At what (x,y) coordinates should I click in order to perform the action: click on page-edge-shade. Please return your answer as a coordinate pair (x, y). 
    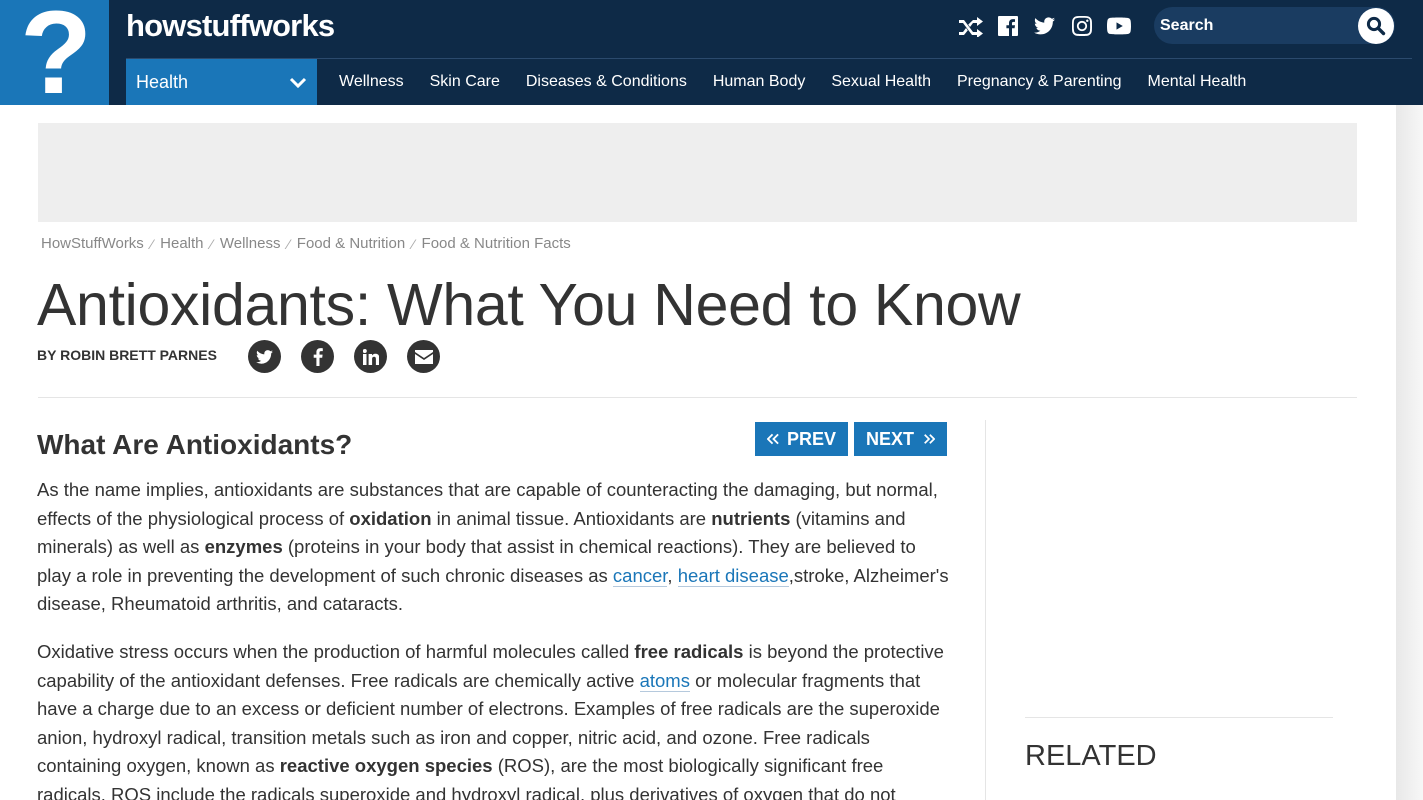
    Looking at the image, I should click on (1409, 452).